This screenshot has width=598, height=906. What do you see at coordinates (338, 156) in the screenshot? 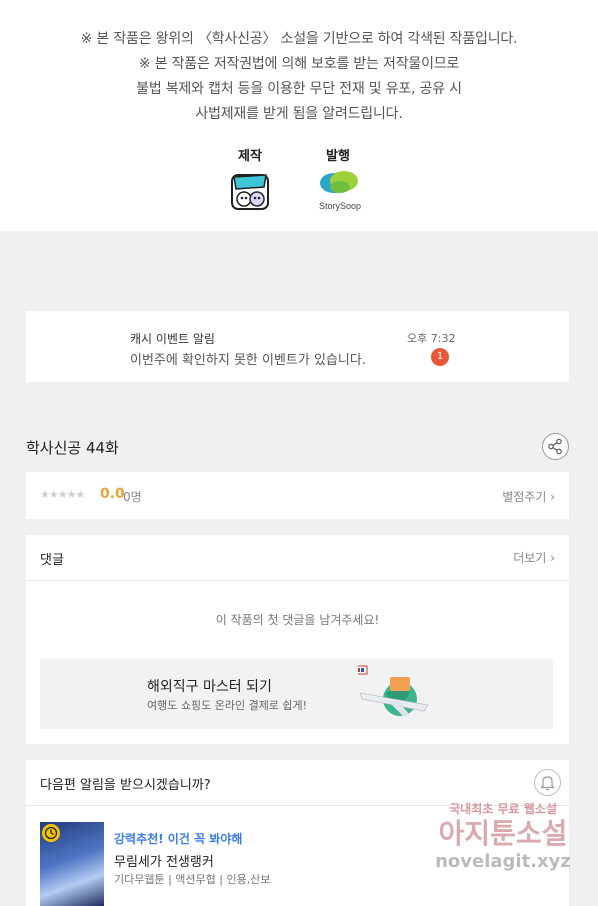
I see `publisher-label: 발행` at bounding box center [338, 156].